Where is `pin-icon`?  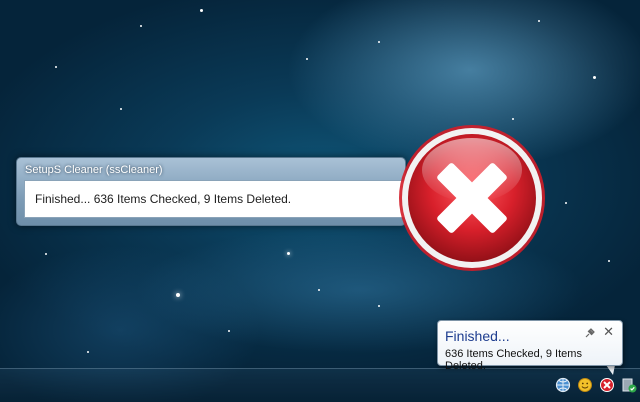
pin-icon is located at coordinates (590, 333).